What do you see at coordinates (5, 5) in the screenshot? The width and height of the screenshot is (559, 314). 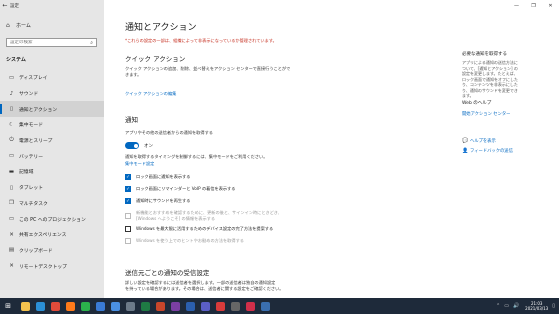 I see `back-arrow-icon: ←` at bounding box center [5, 5].